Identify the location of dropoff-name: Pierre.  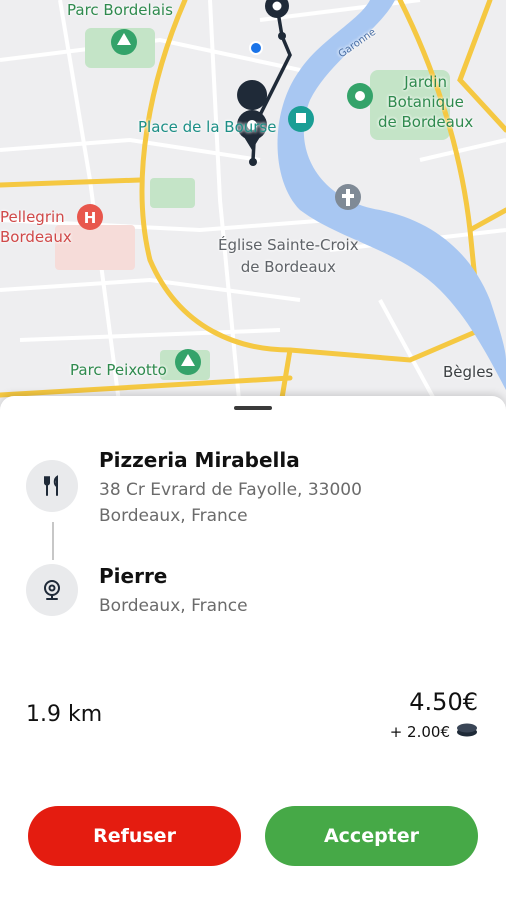
(133, 576).